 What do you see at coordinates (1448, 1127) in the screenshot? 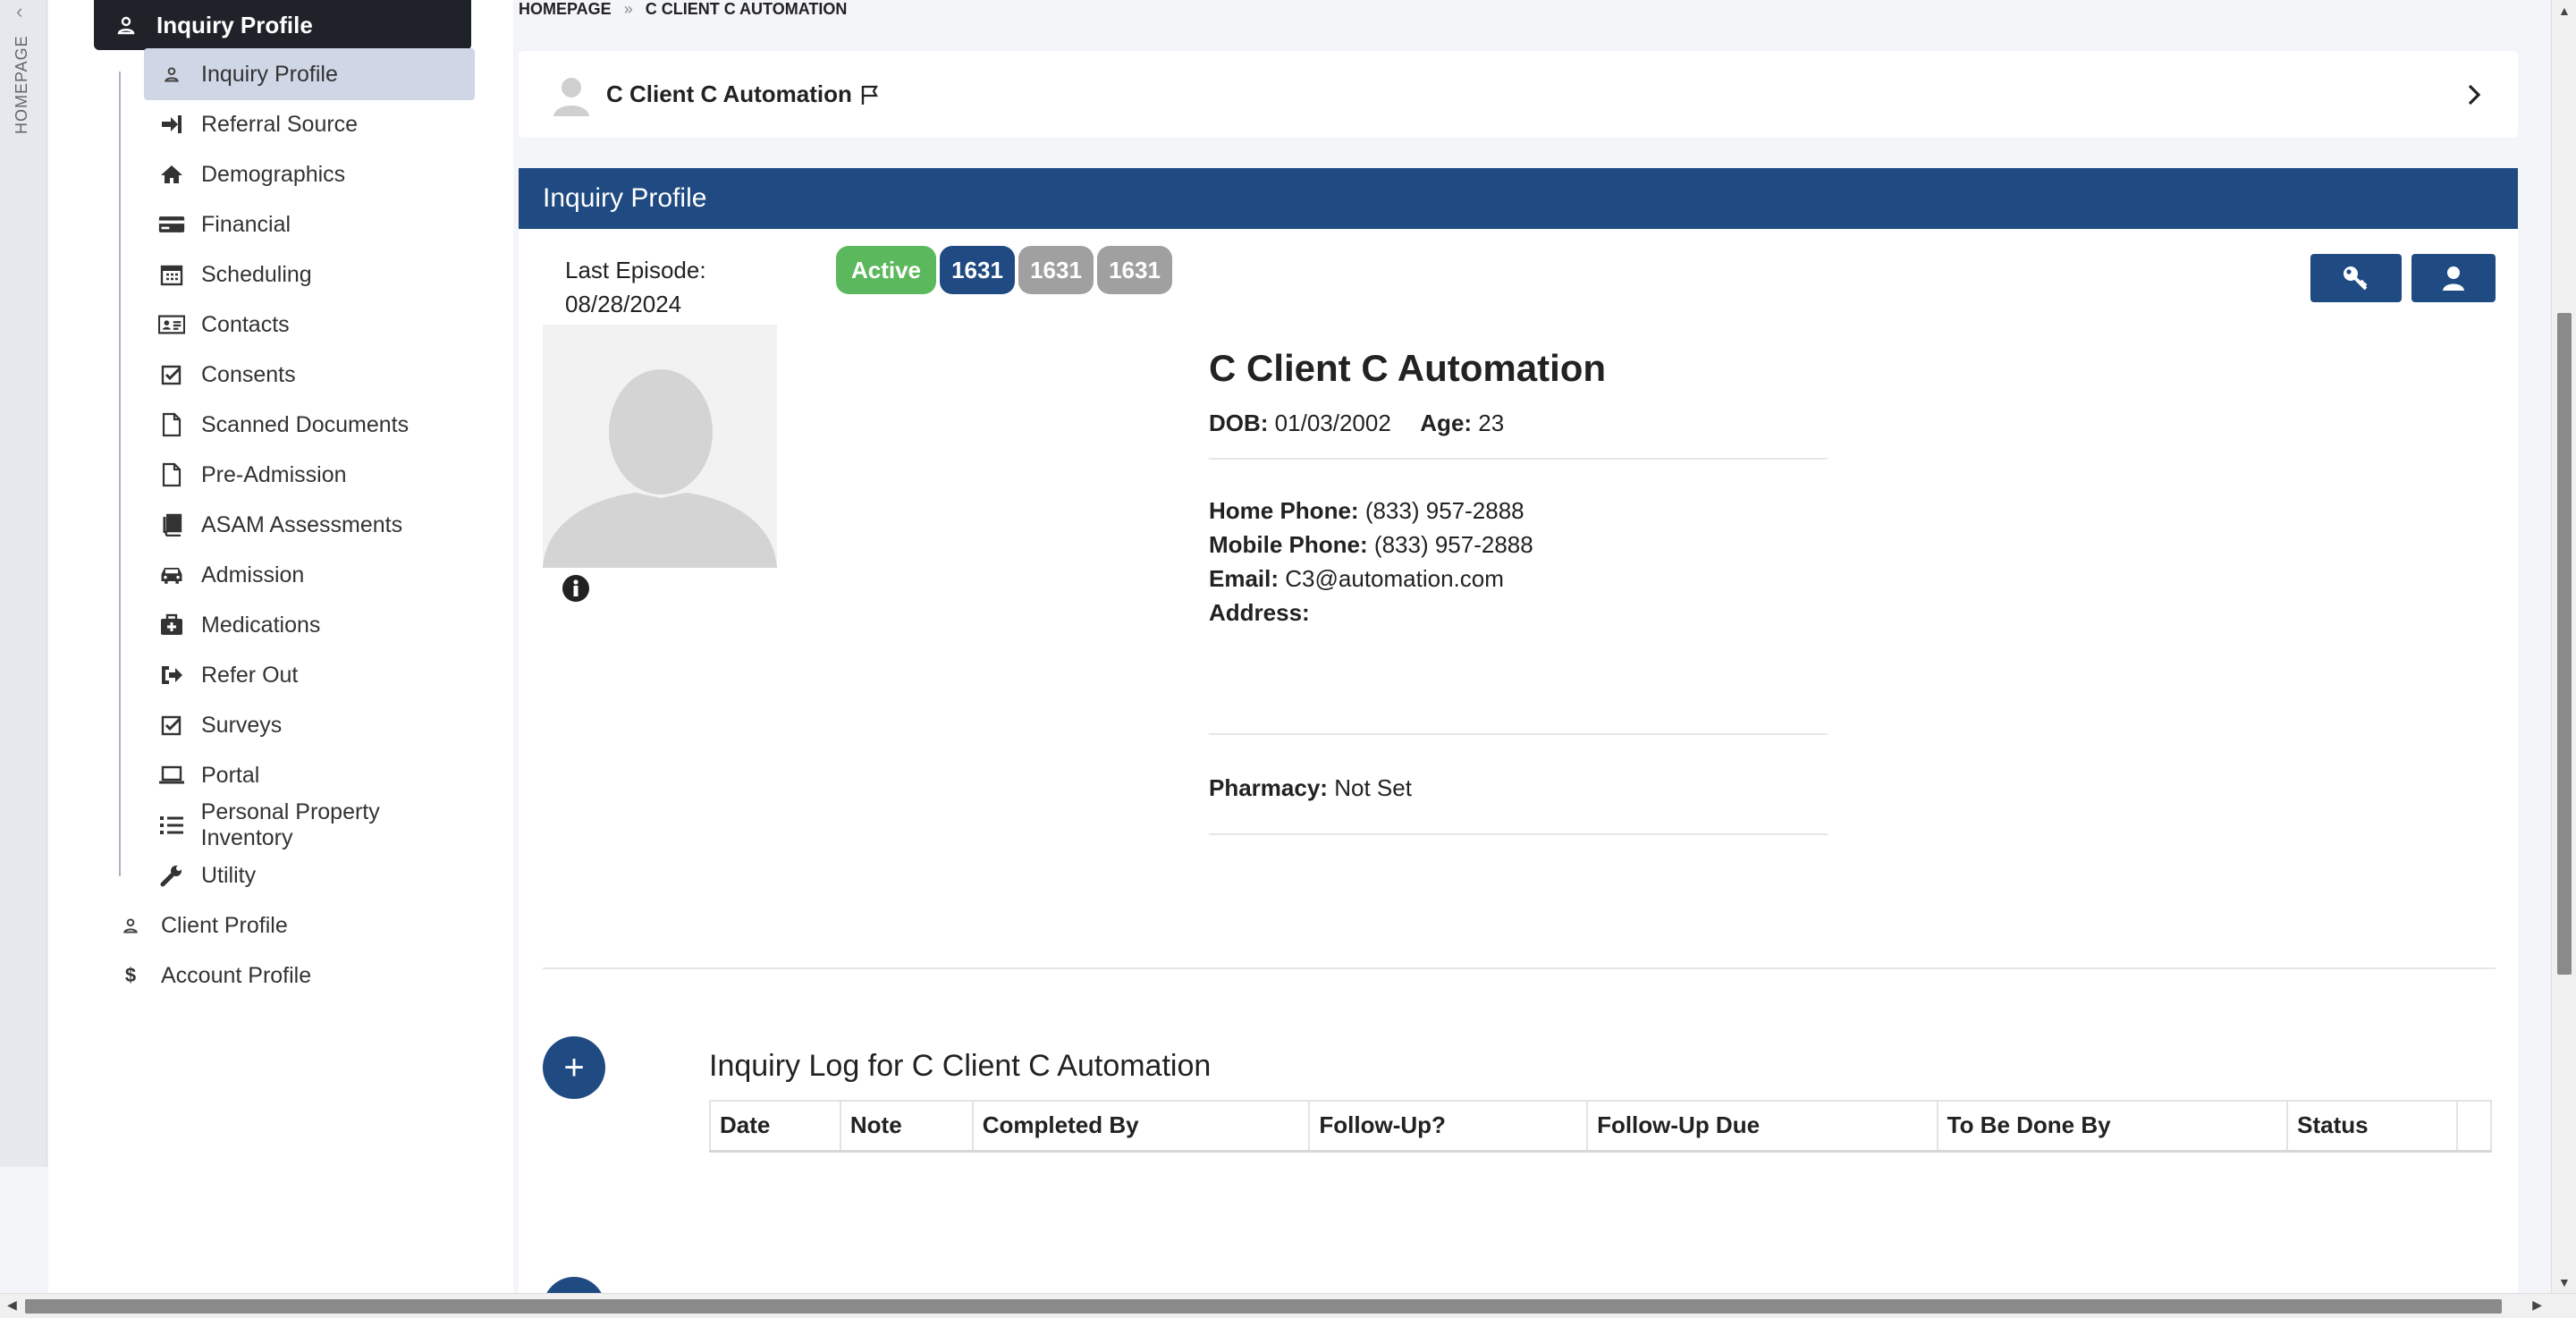
I see `column-header-follow-up: Follow-Up?` at bounding box center [1448, 1127].